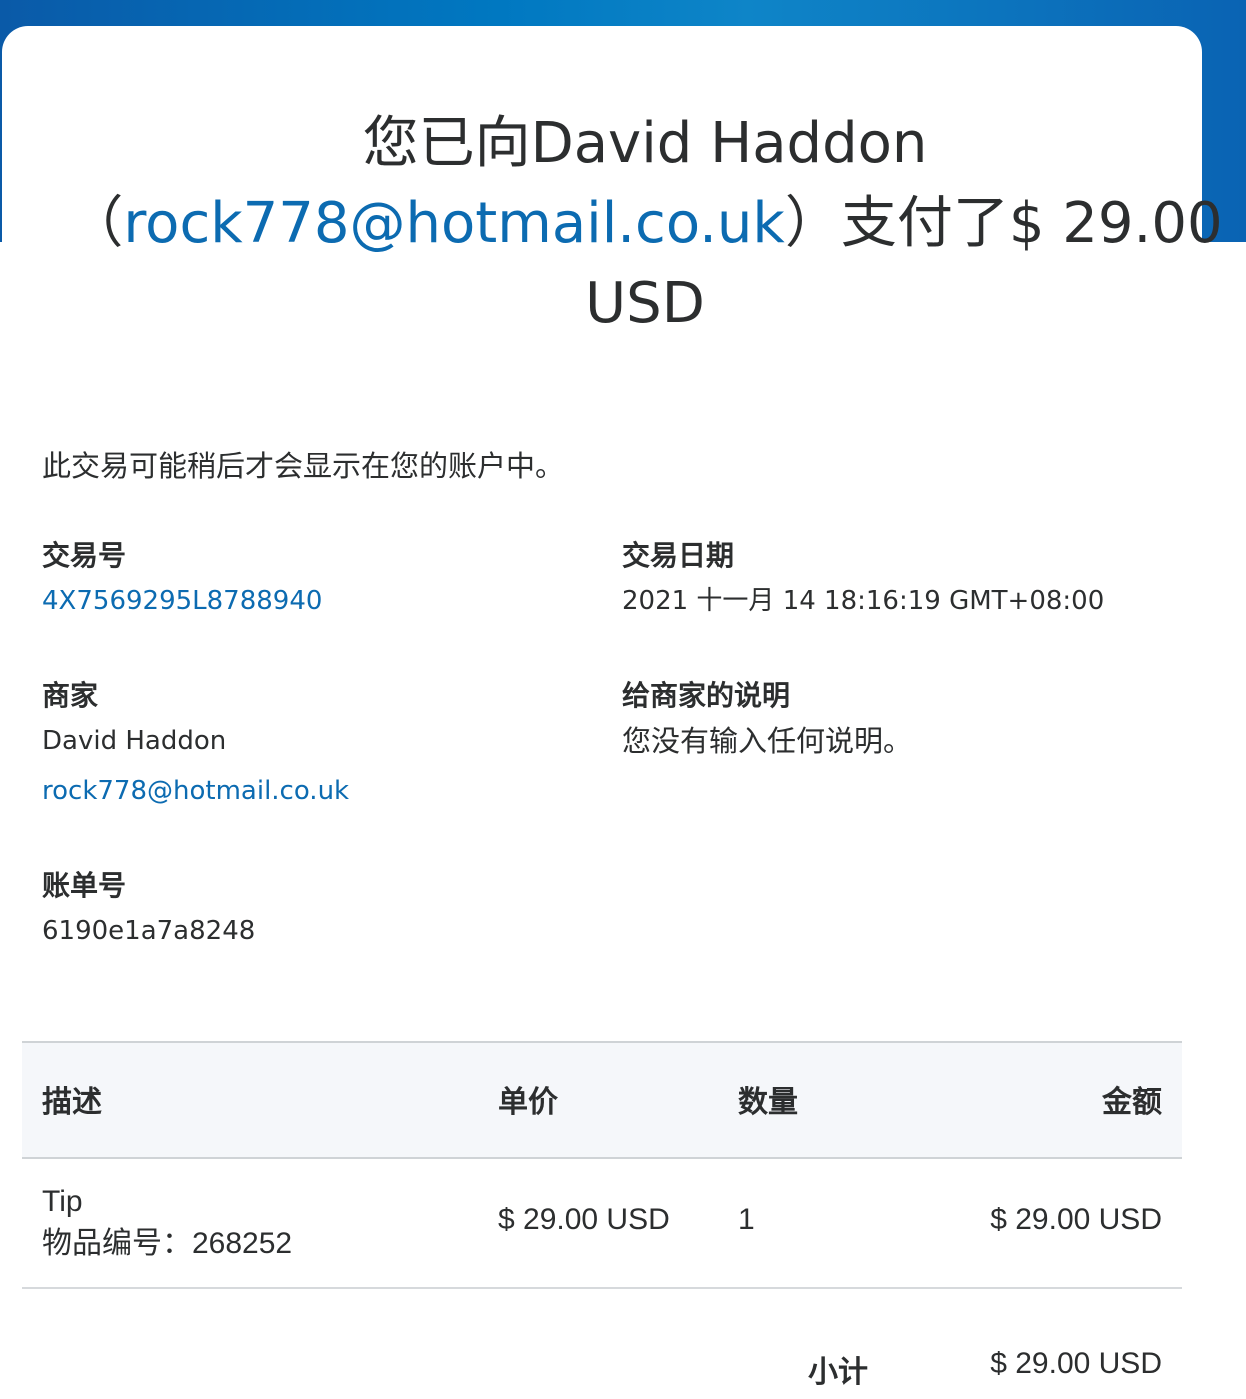  I want to click on headline-line-1: 您已向David Haddon, so click(645, 143).